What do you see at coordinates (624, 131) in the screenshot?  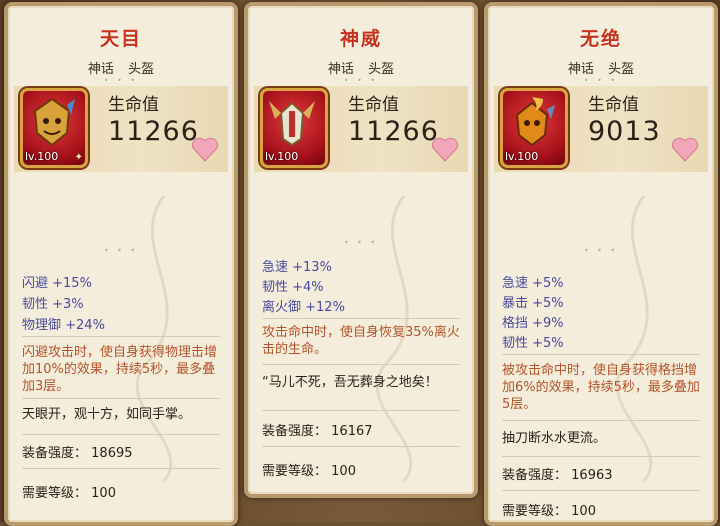 I see `stat-value: 9013` at bounding box center [624, 131].